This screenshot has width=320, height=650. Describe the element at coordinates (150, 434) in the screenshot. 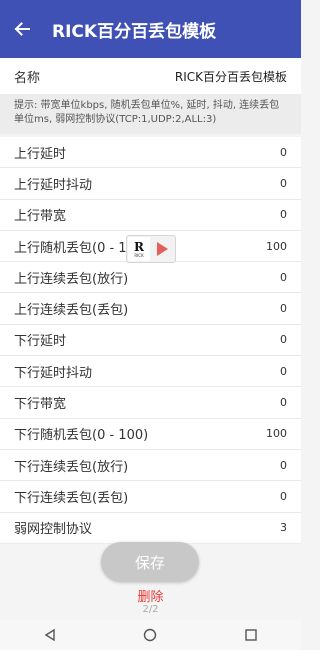

I see `setting-row: 下行随机丢包(0 - 100) 100` at that location.